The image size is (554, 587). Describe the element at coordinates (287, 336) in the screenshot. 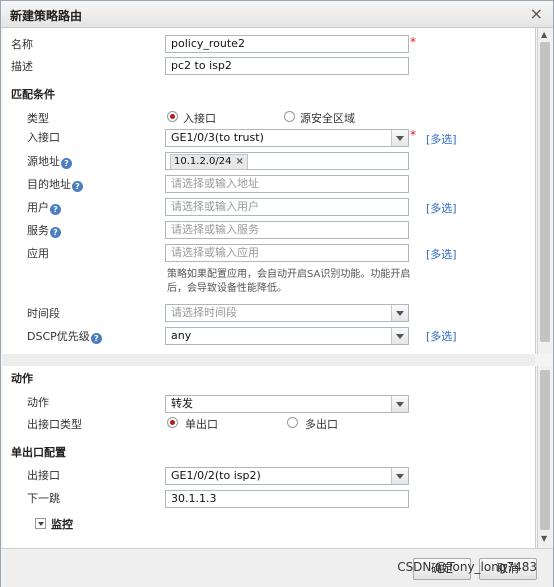

I see `dscp-select: any` at that location.